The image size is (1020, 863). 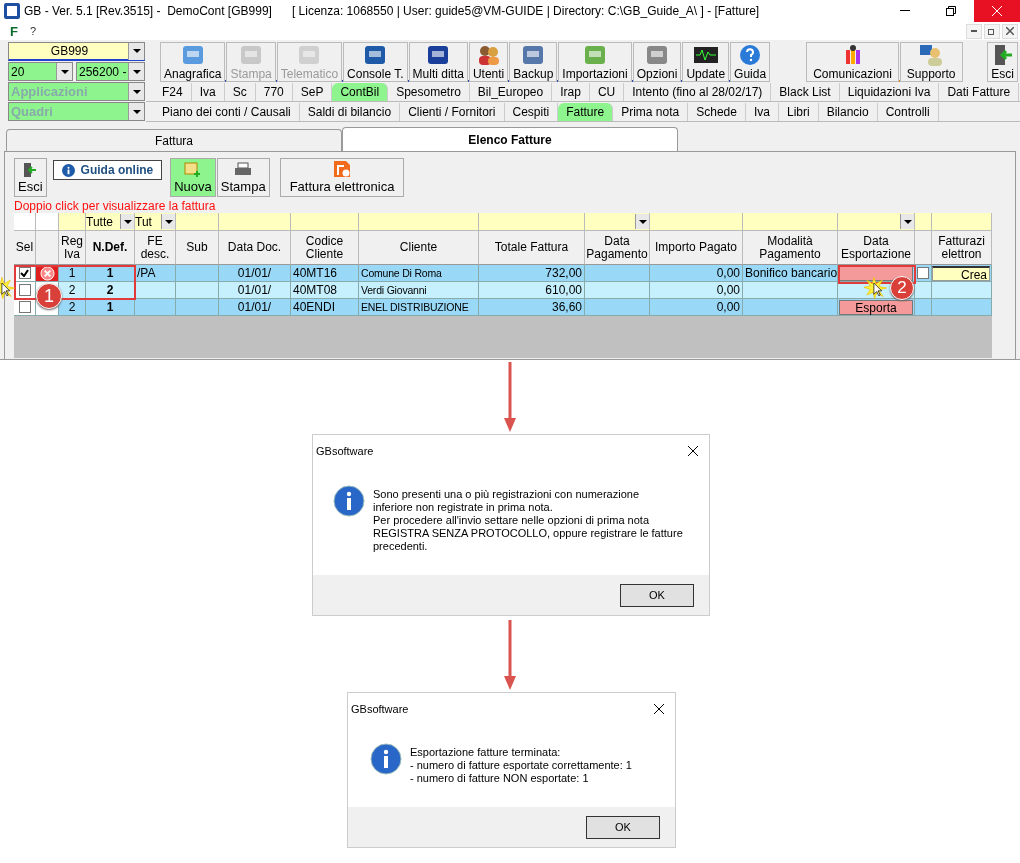 What do you see at coordinates (923, 273) in the screenshot?
I see `e-invoice-checkbox` at bounding box center [923, 273].